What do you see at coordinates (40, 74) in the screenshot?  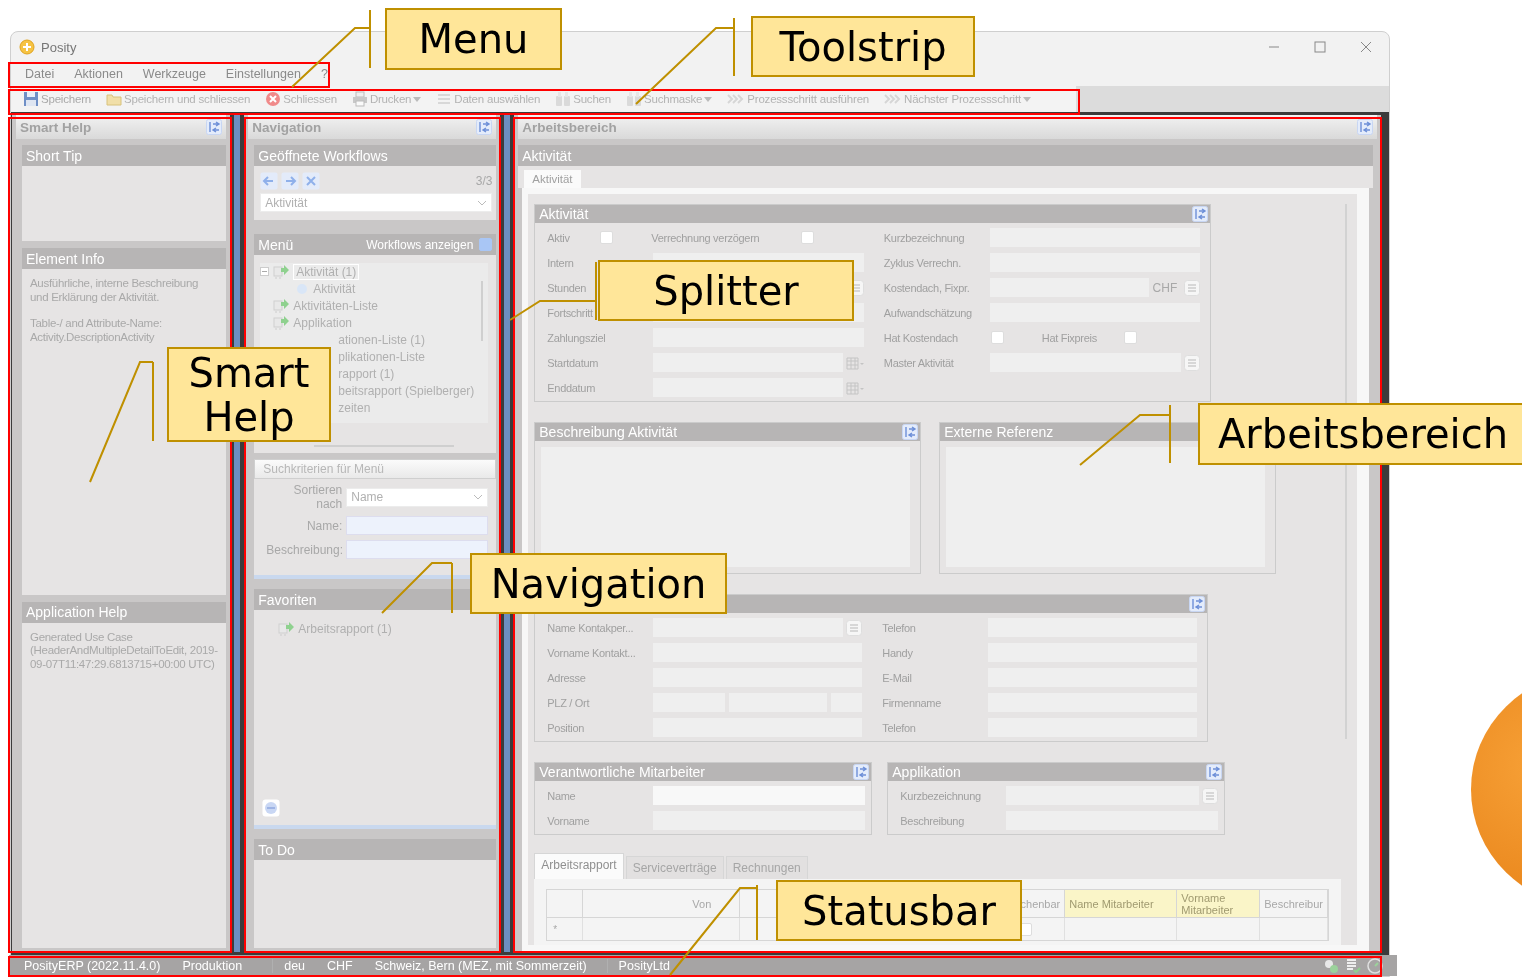 I see `menu-item: Datei` at bounding box center [40, 74].